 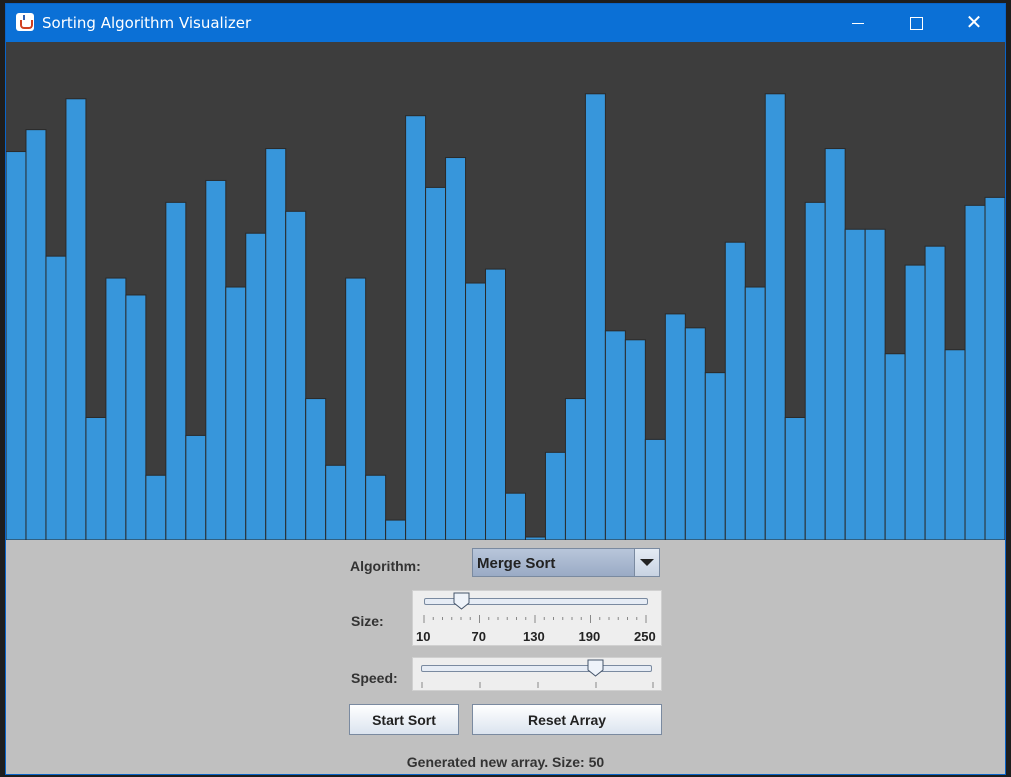 What do you see at coordinates (505, 762) in the screenshot?
I see `status-text: Generated new array. Size: 50` at bounding box center [505, 762].